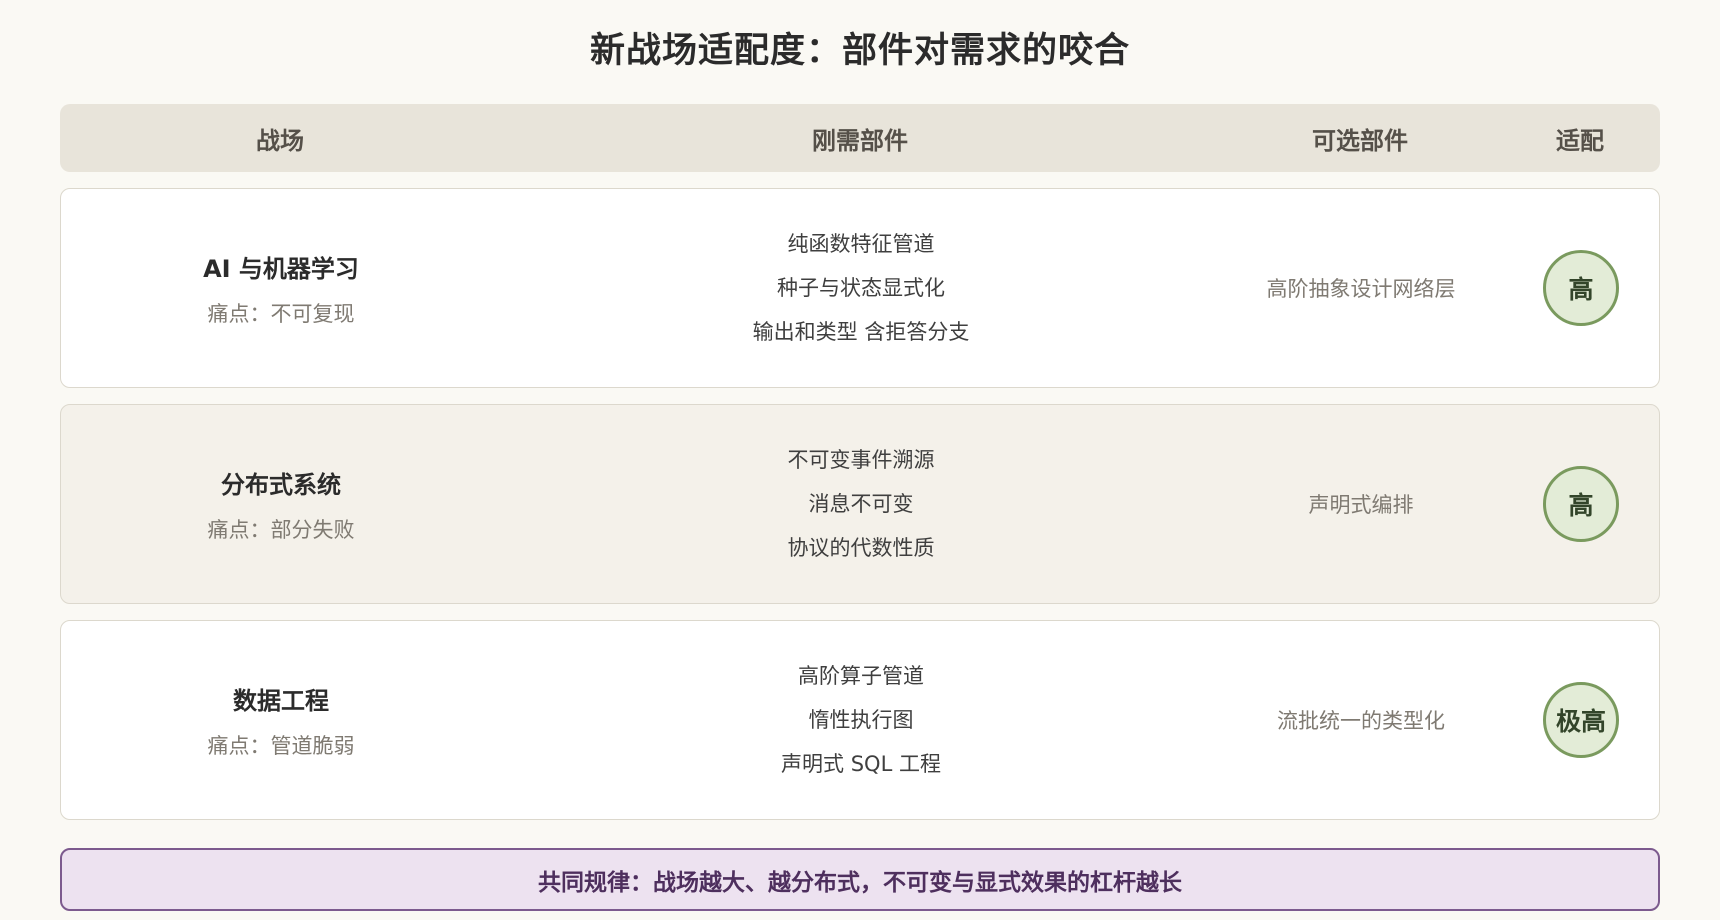 The height and width of the screenshot is (920, 1720). I want to click on required-item: 高阶算子管道, so click(861, 676).